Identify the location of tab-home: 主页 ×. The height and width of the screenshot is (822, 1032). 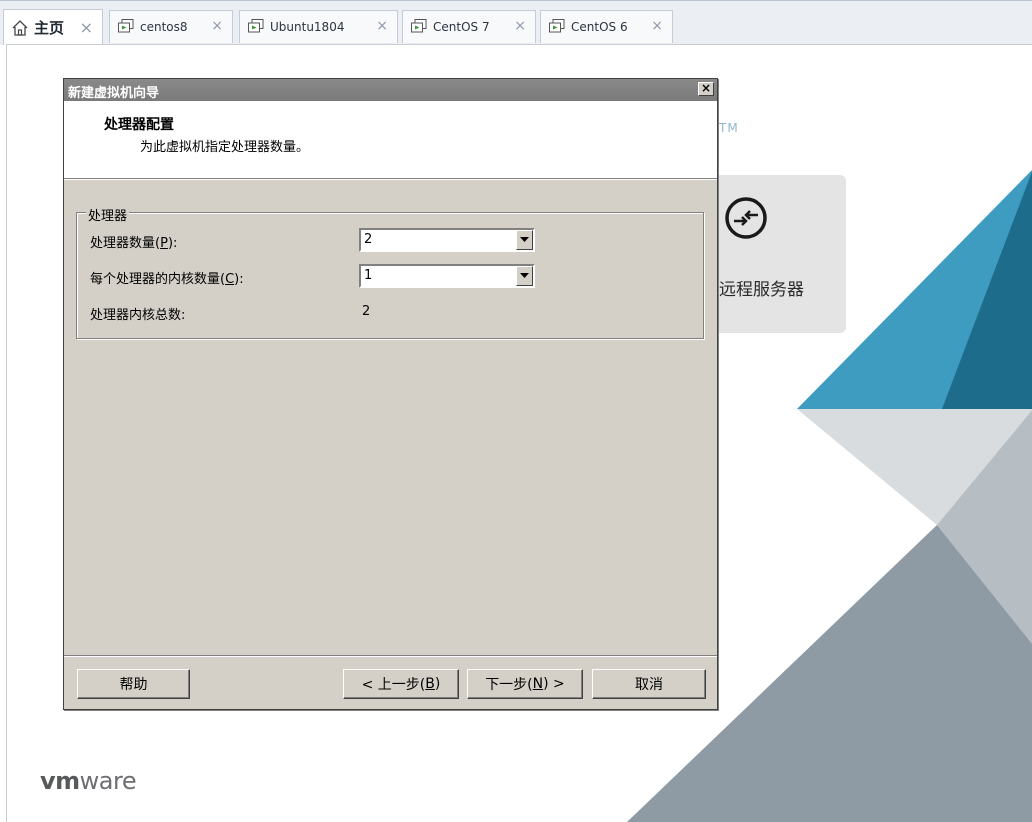
(53, 27).